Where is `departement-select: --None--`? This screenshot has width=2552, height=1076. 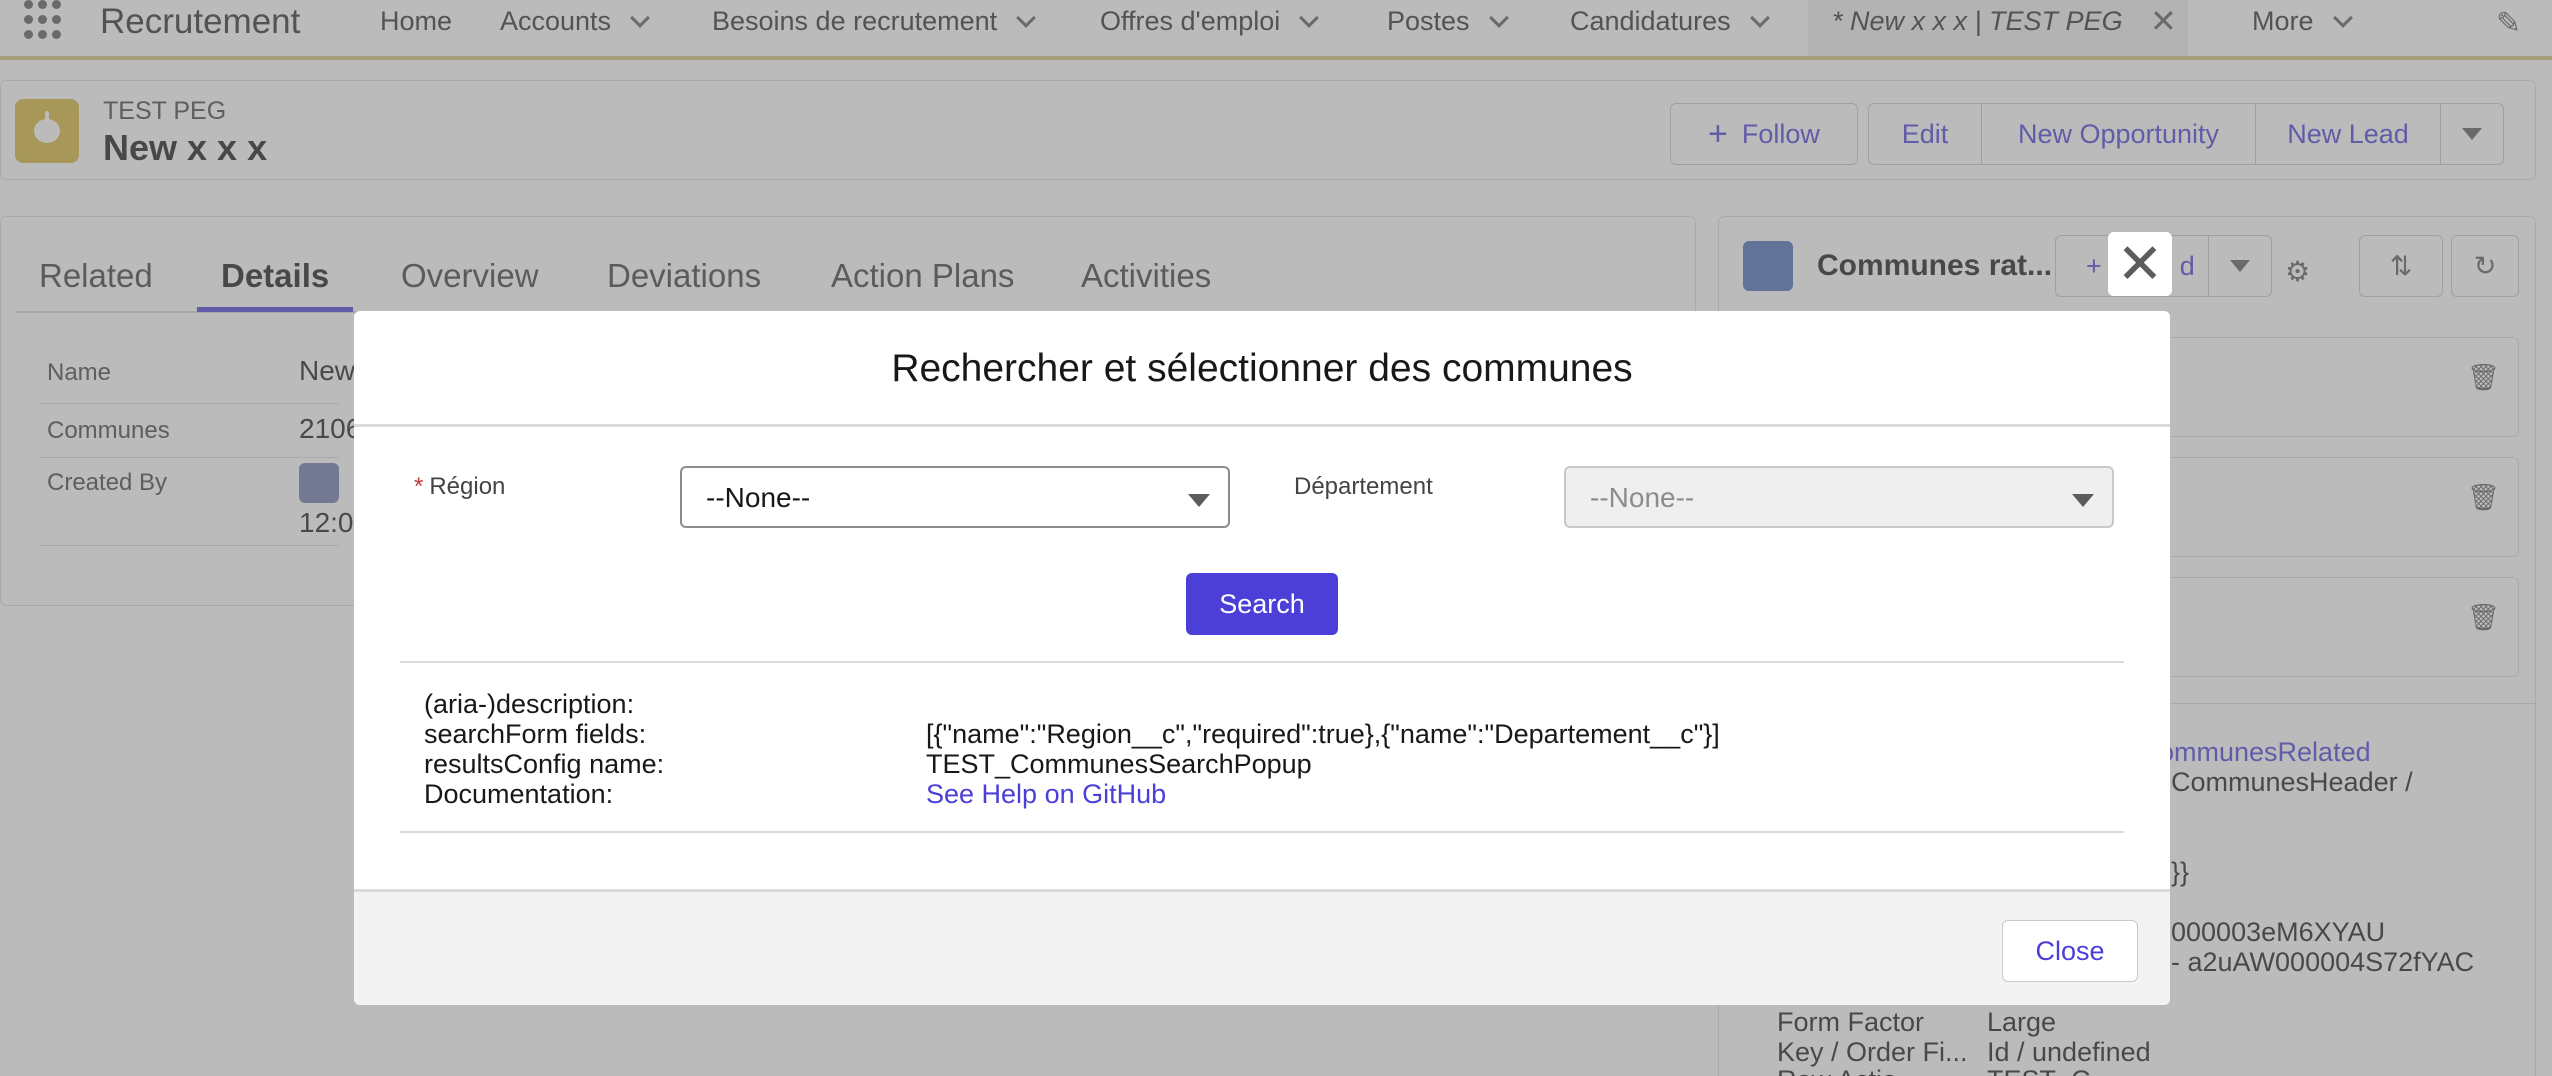
departement-select: --None-- is located at coordinates (1839, 497).